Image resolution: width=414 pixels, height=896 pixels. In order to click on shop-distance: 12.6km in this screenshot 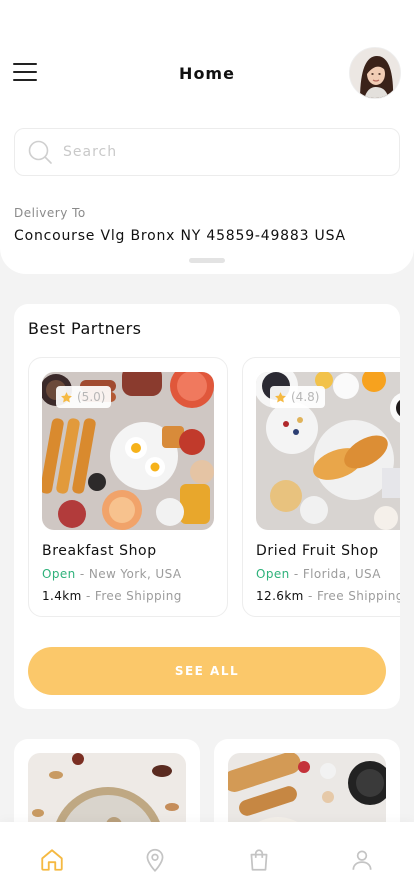, I will do `click(280, 596)`.